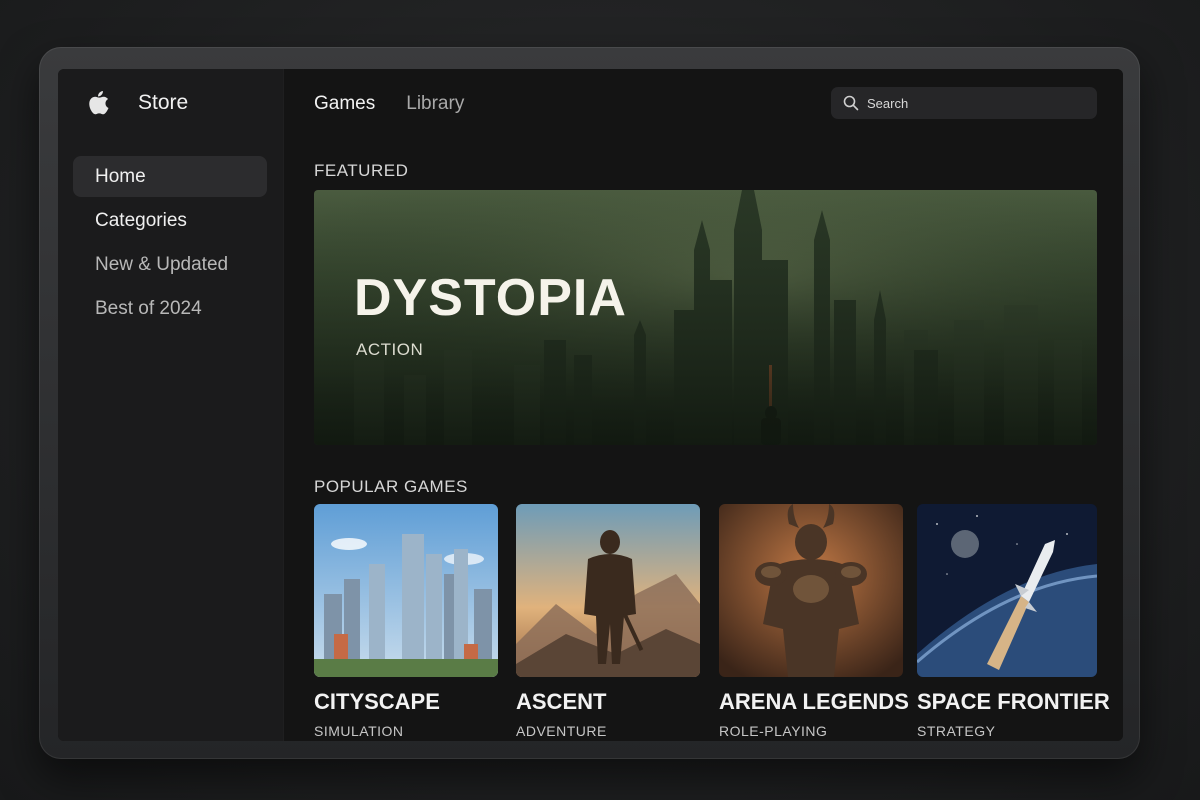 The image size is (1200, 800). Describe the element at coordinates (561, 701) in the screenshot. I see `game-title: ASCENT` at that location.